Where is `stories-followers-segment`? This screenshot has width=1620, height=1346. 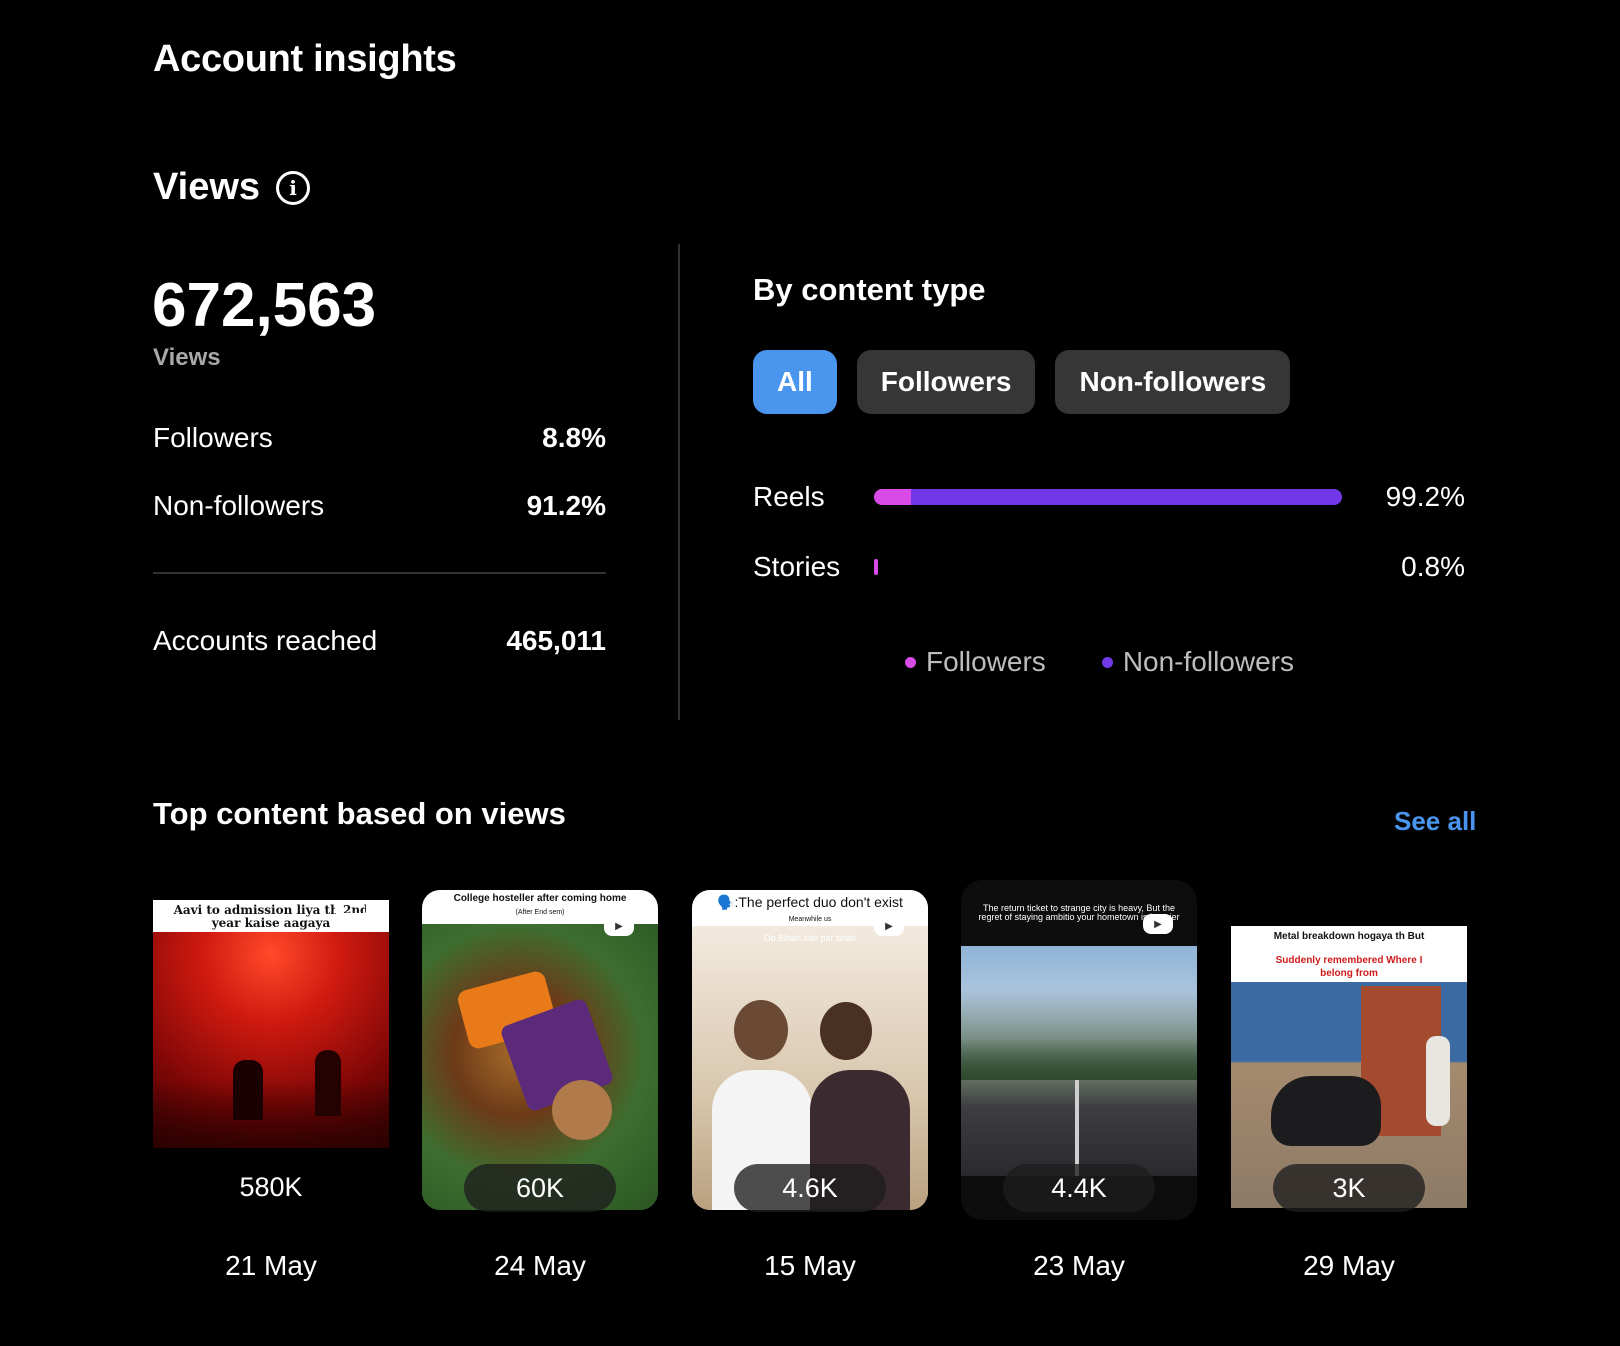
stories-followers-segment is located at coordinates (876, 567).